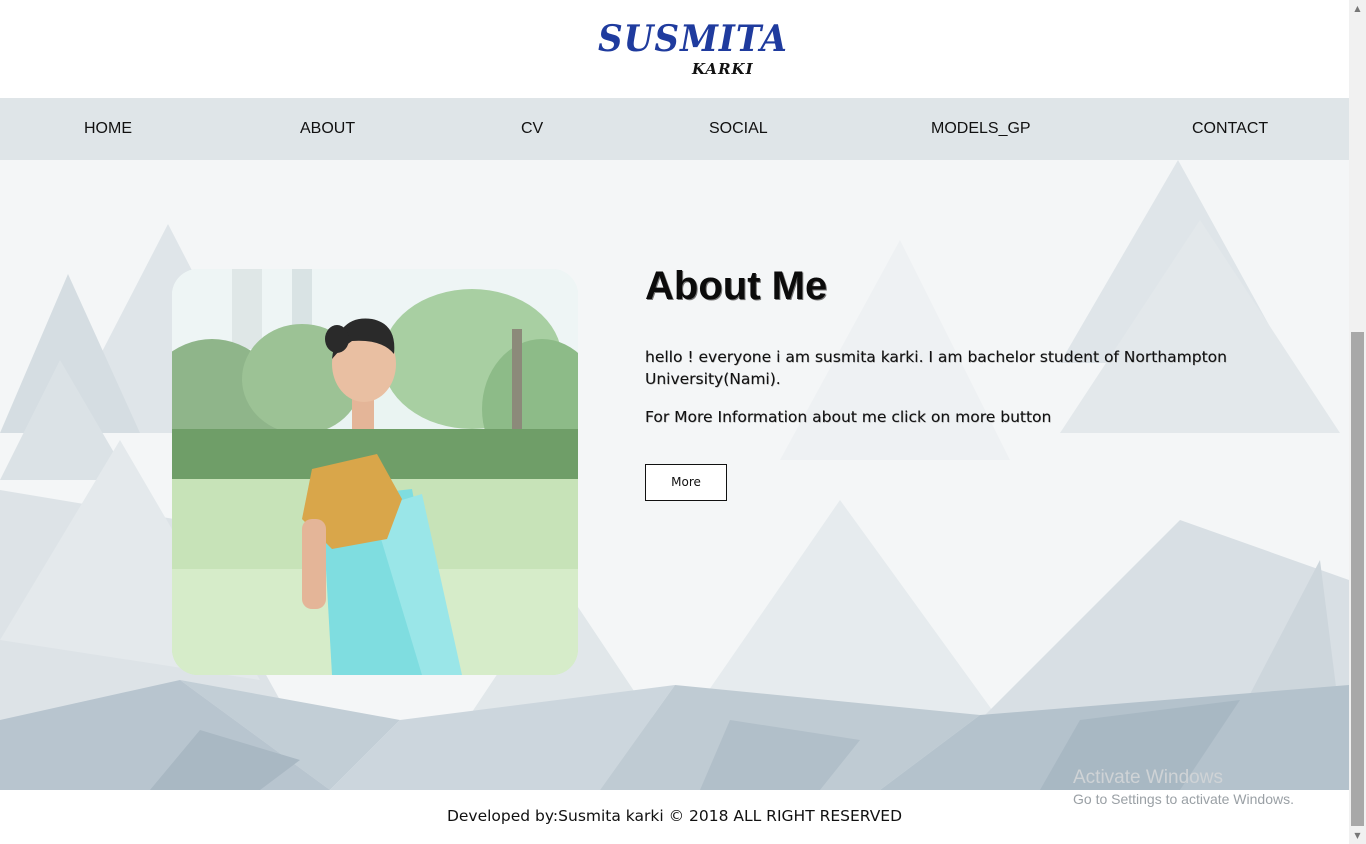  I want to click on nav-item-cv: CV, so click(532, 129).